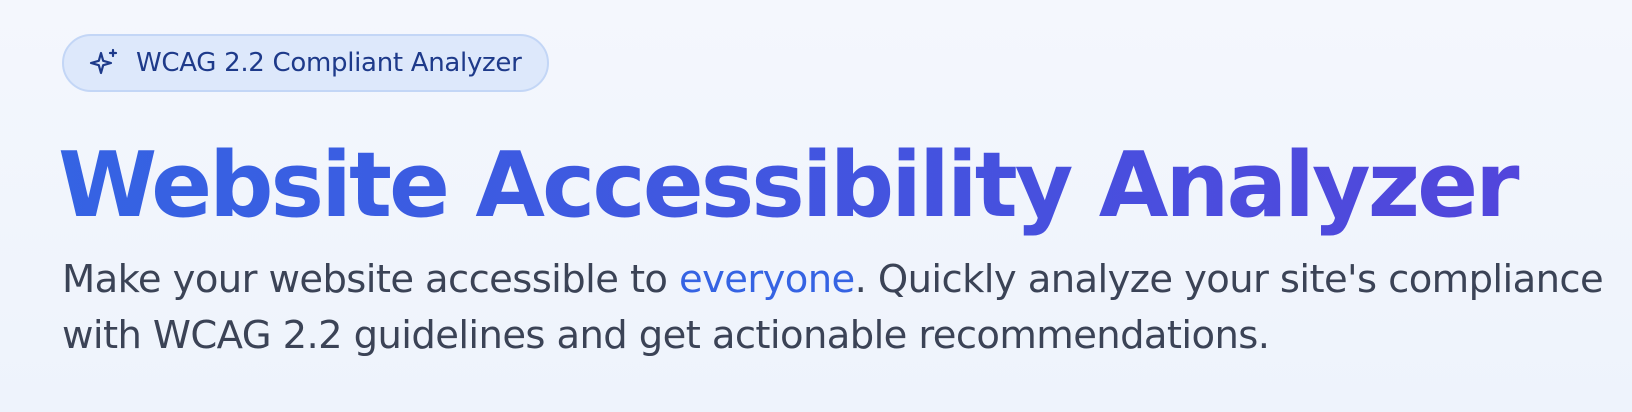 The width and height of the screenshot is (1632, 412). What do you see at coordinates (371, 279) in the screenshot?
I see `subtitle-text: Make your website accessible to` at bounding box center [371, 279].